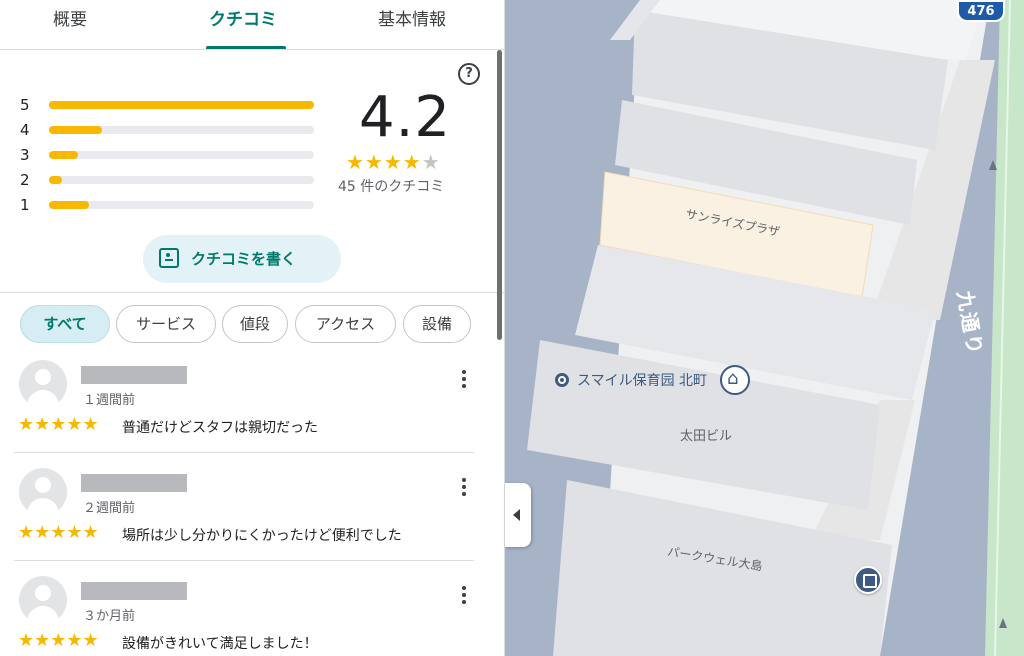  What do you see at coordinates (499, 195) in the screenshot?
I see `scrollbar-thumb` at bounding box center [499, 195].